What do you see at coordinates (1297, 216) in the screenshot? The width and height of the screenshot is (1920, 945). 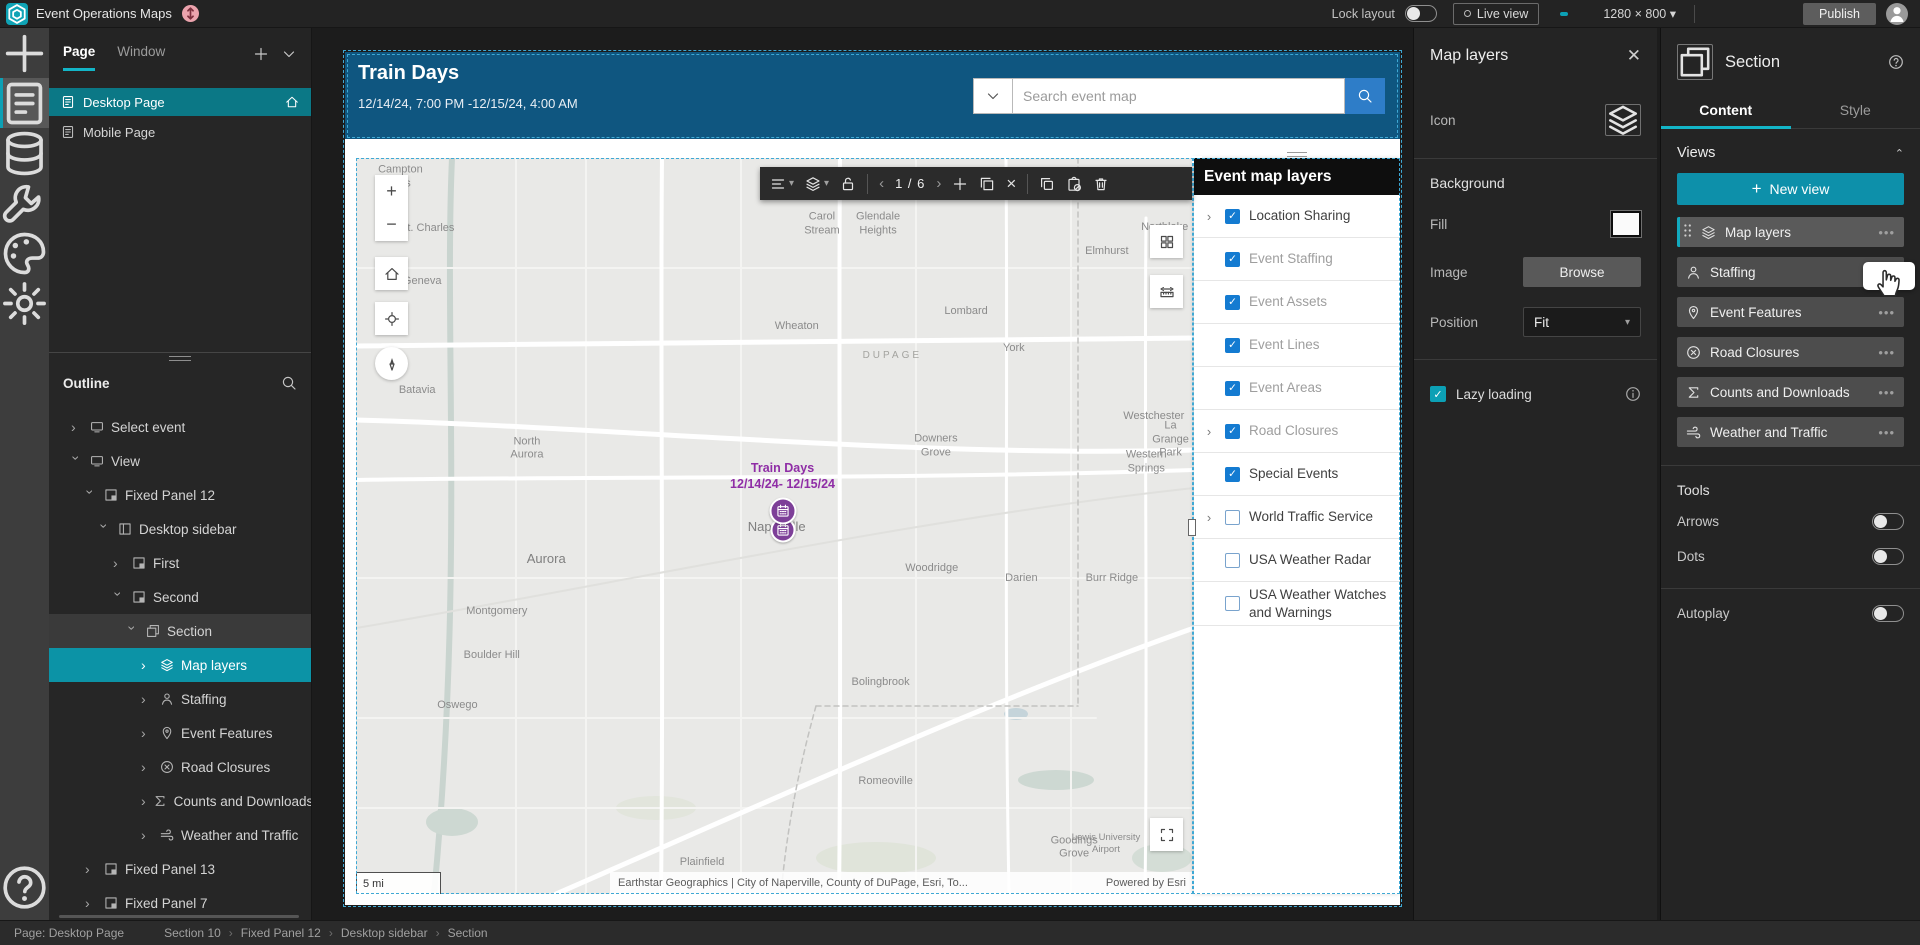 I see `event-layer-location-sharing: › ✓ Location Sharing` at bounding box center [1297, 216].